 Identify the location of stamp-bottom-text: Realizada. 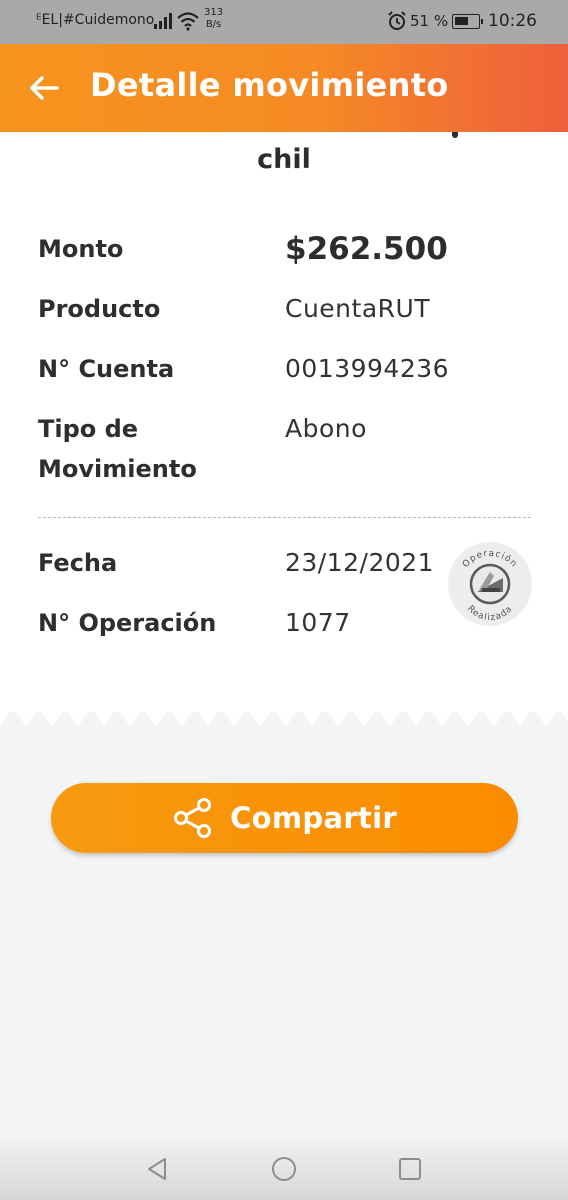
(489, 613).